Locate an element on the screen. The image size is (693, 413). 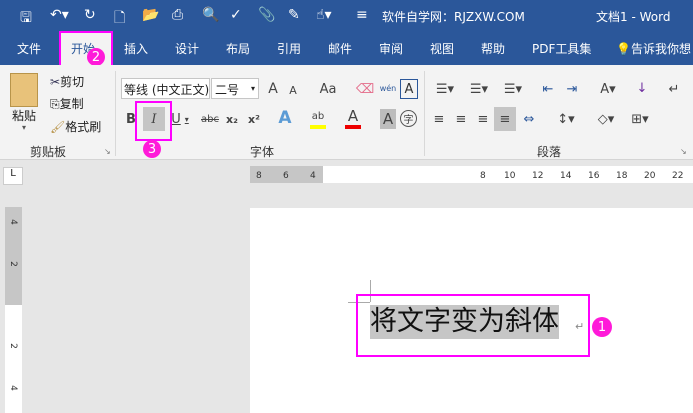
highlight-home-tab is located at coordinates (86, 49).